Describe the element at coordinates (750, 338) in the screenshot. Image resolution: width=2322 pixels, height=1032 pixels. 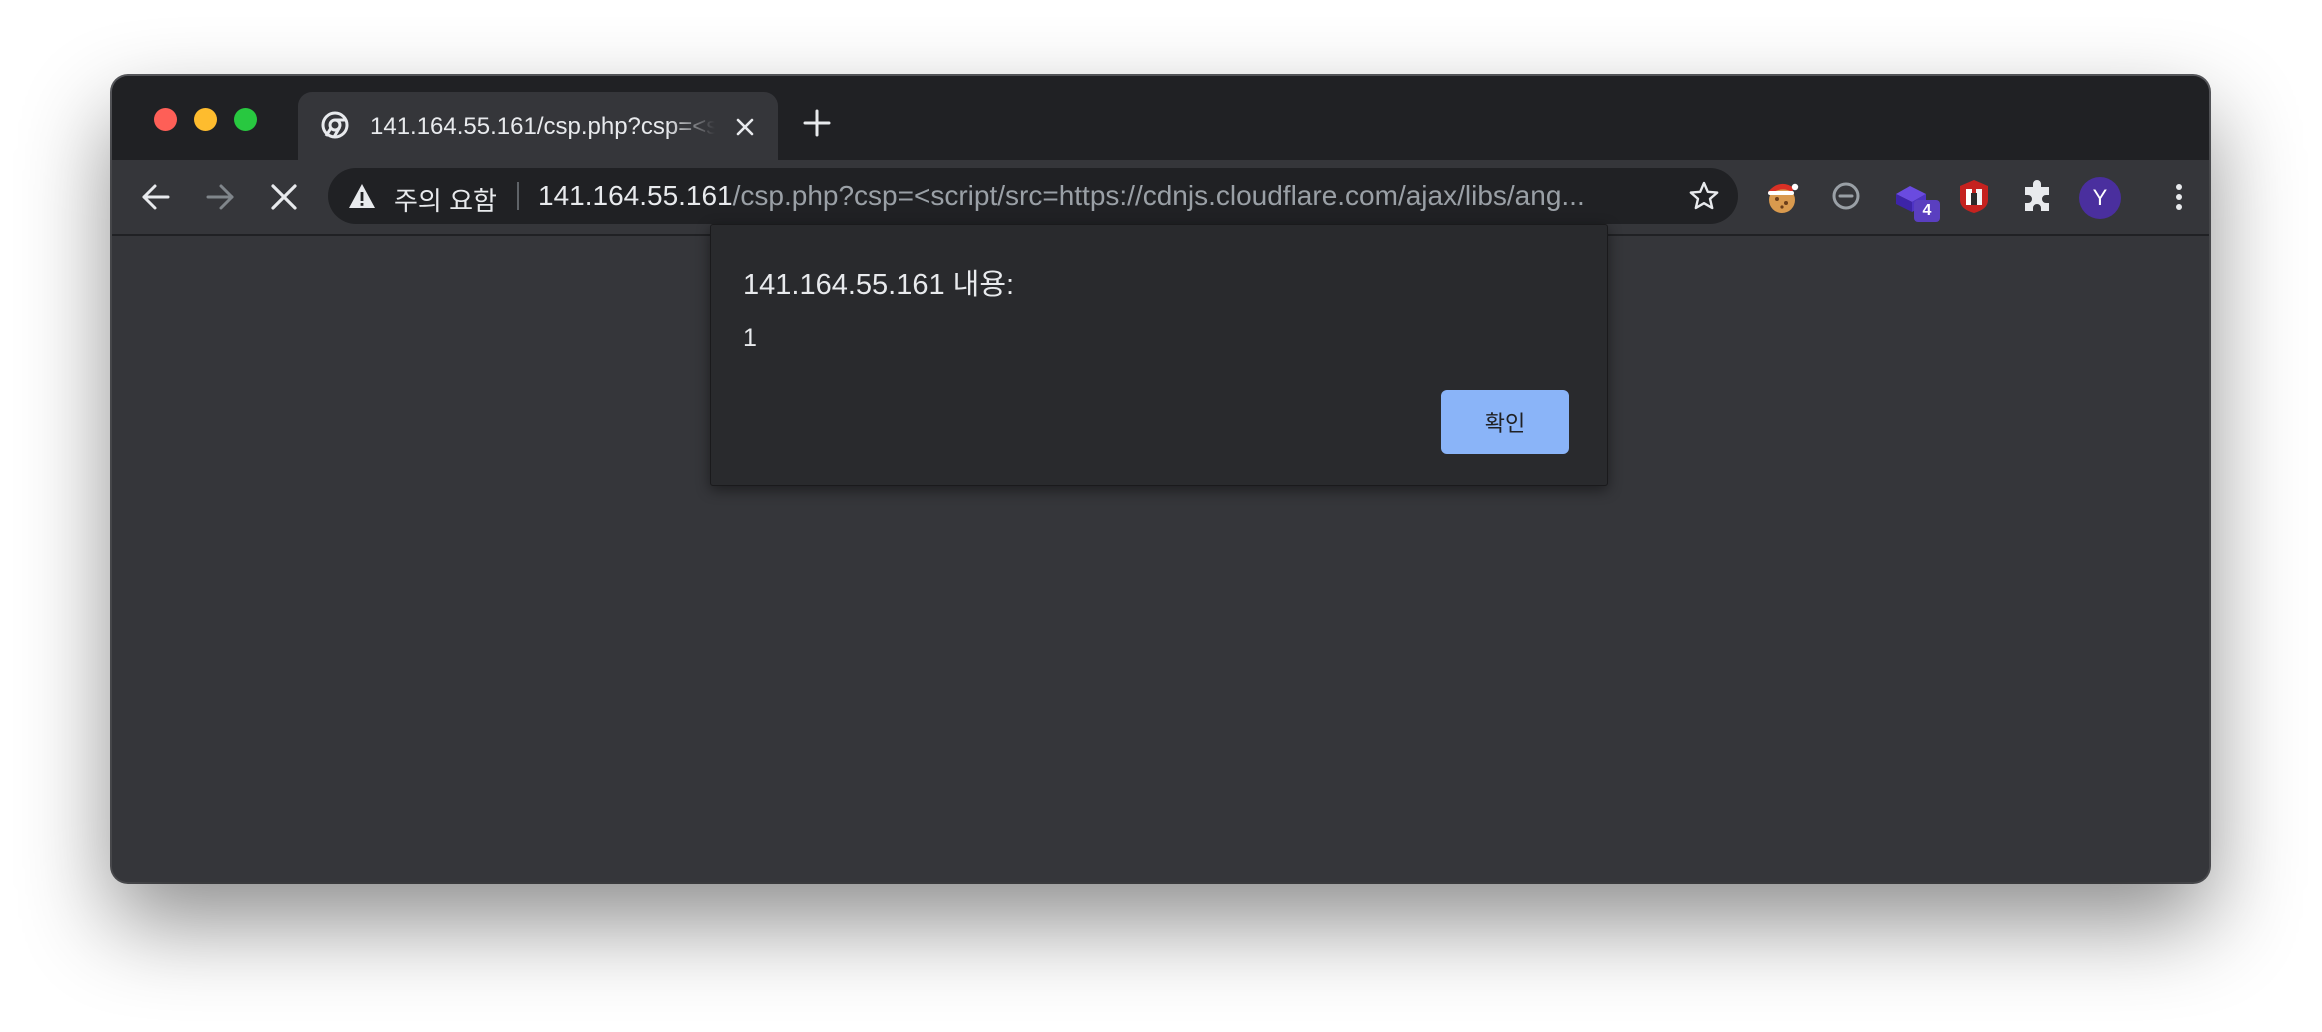
I see `dialog-message: 1` at that location.